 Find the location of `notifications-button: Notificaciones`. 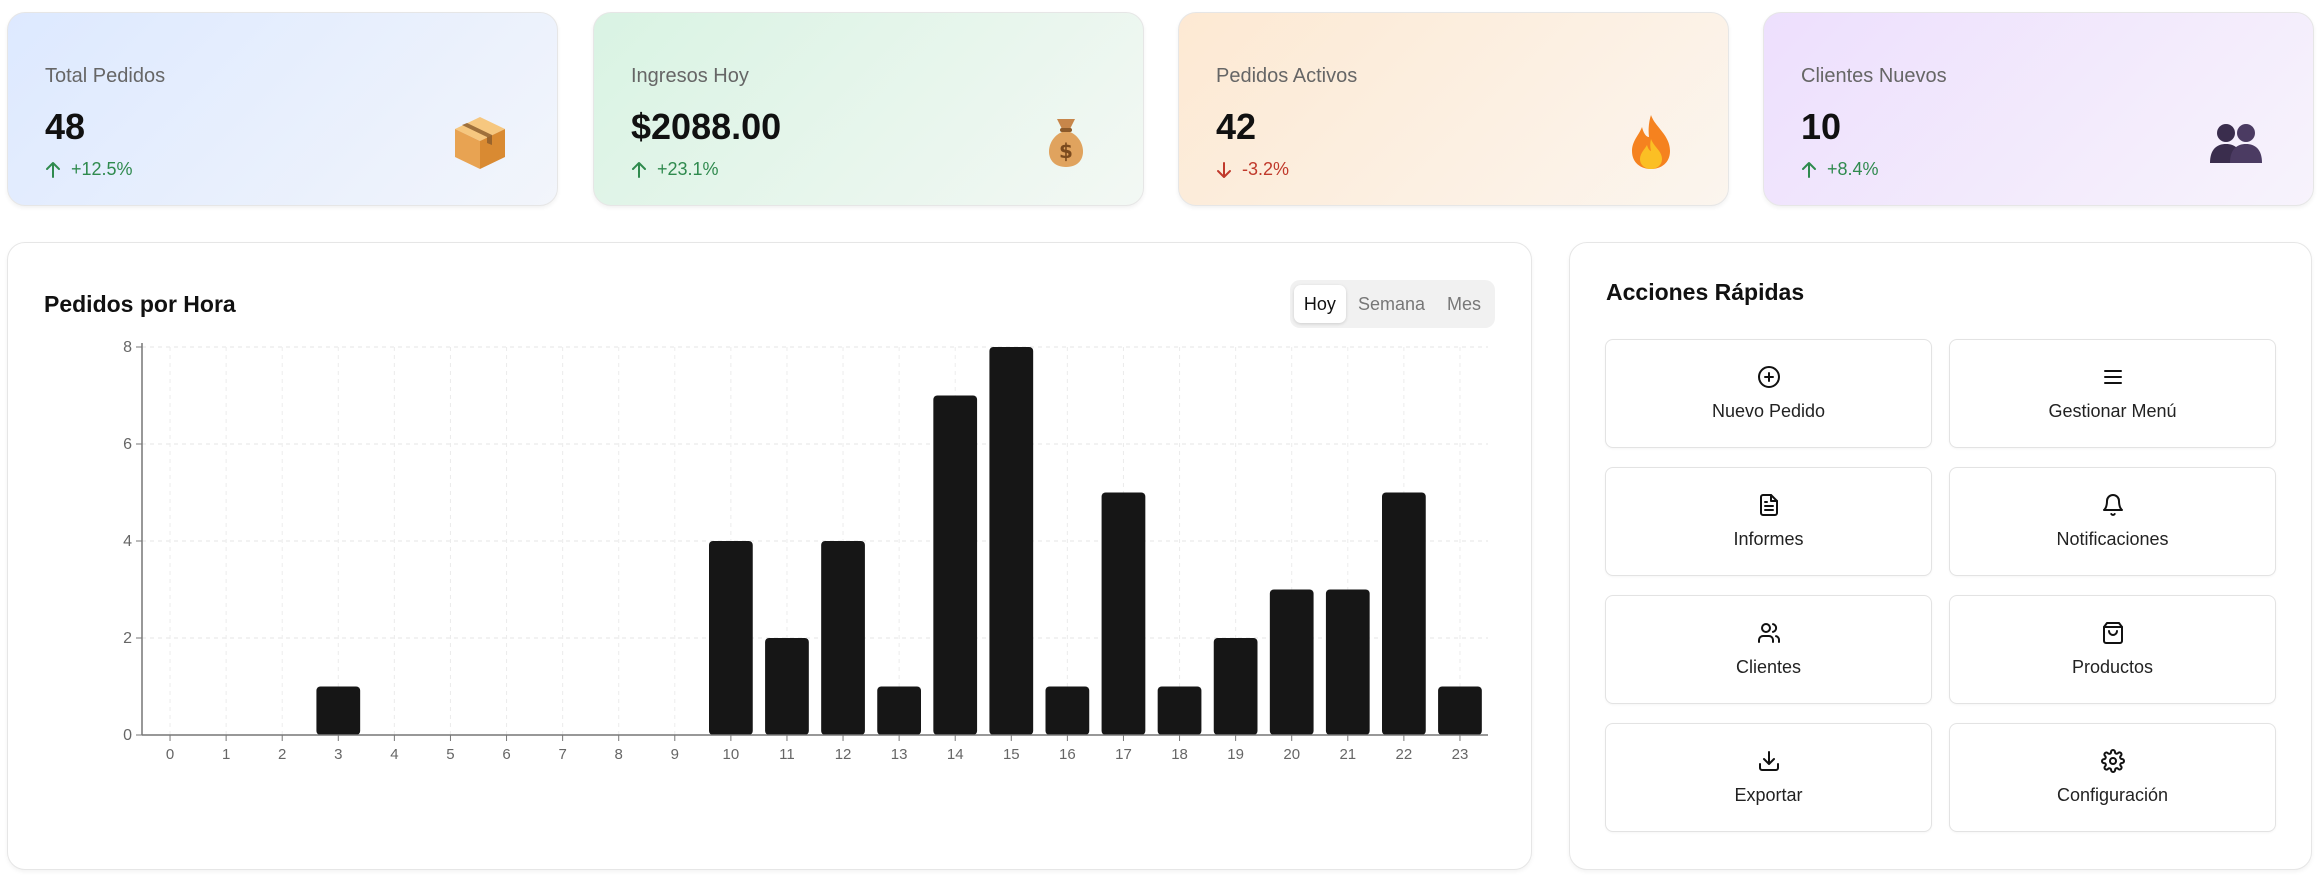

notifications-button: Notificaciones is located at coordinates (2112, 521).